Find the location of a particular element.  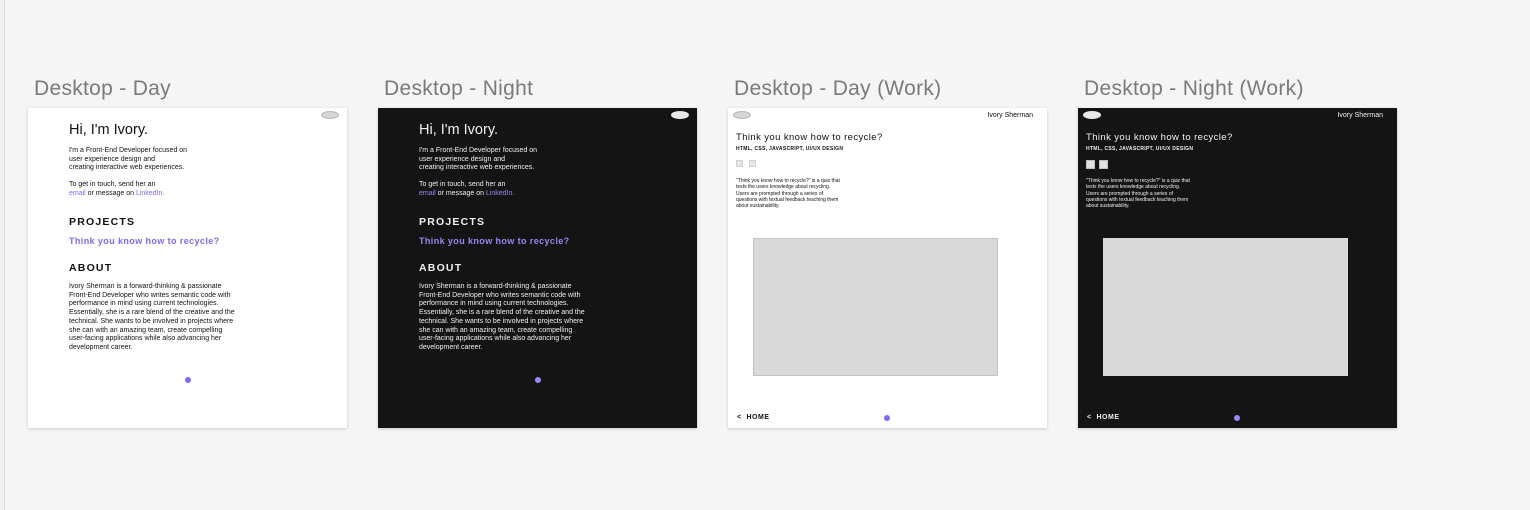

frame-title-day-work: Desktop - Day (Work) is located at coordinates (837, 89).